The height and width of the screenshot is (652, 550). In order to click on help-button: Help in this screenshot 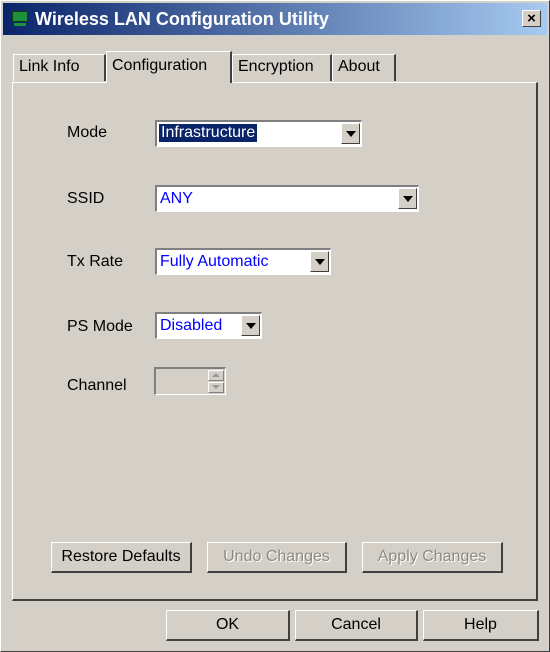, I will do `click(481, 625)`.